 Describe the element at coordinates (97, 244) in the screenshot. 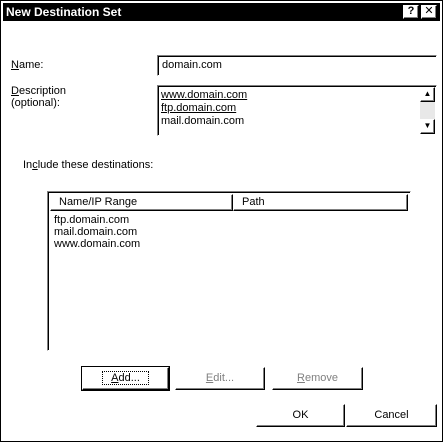

I see `list-item: www.domain.com` at that location.